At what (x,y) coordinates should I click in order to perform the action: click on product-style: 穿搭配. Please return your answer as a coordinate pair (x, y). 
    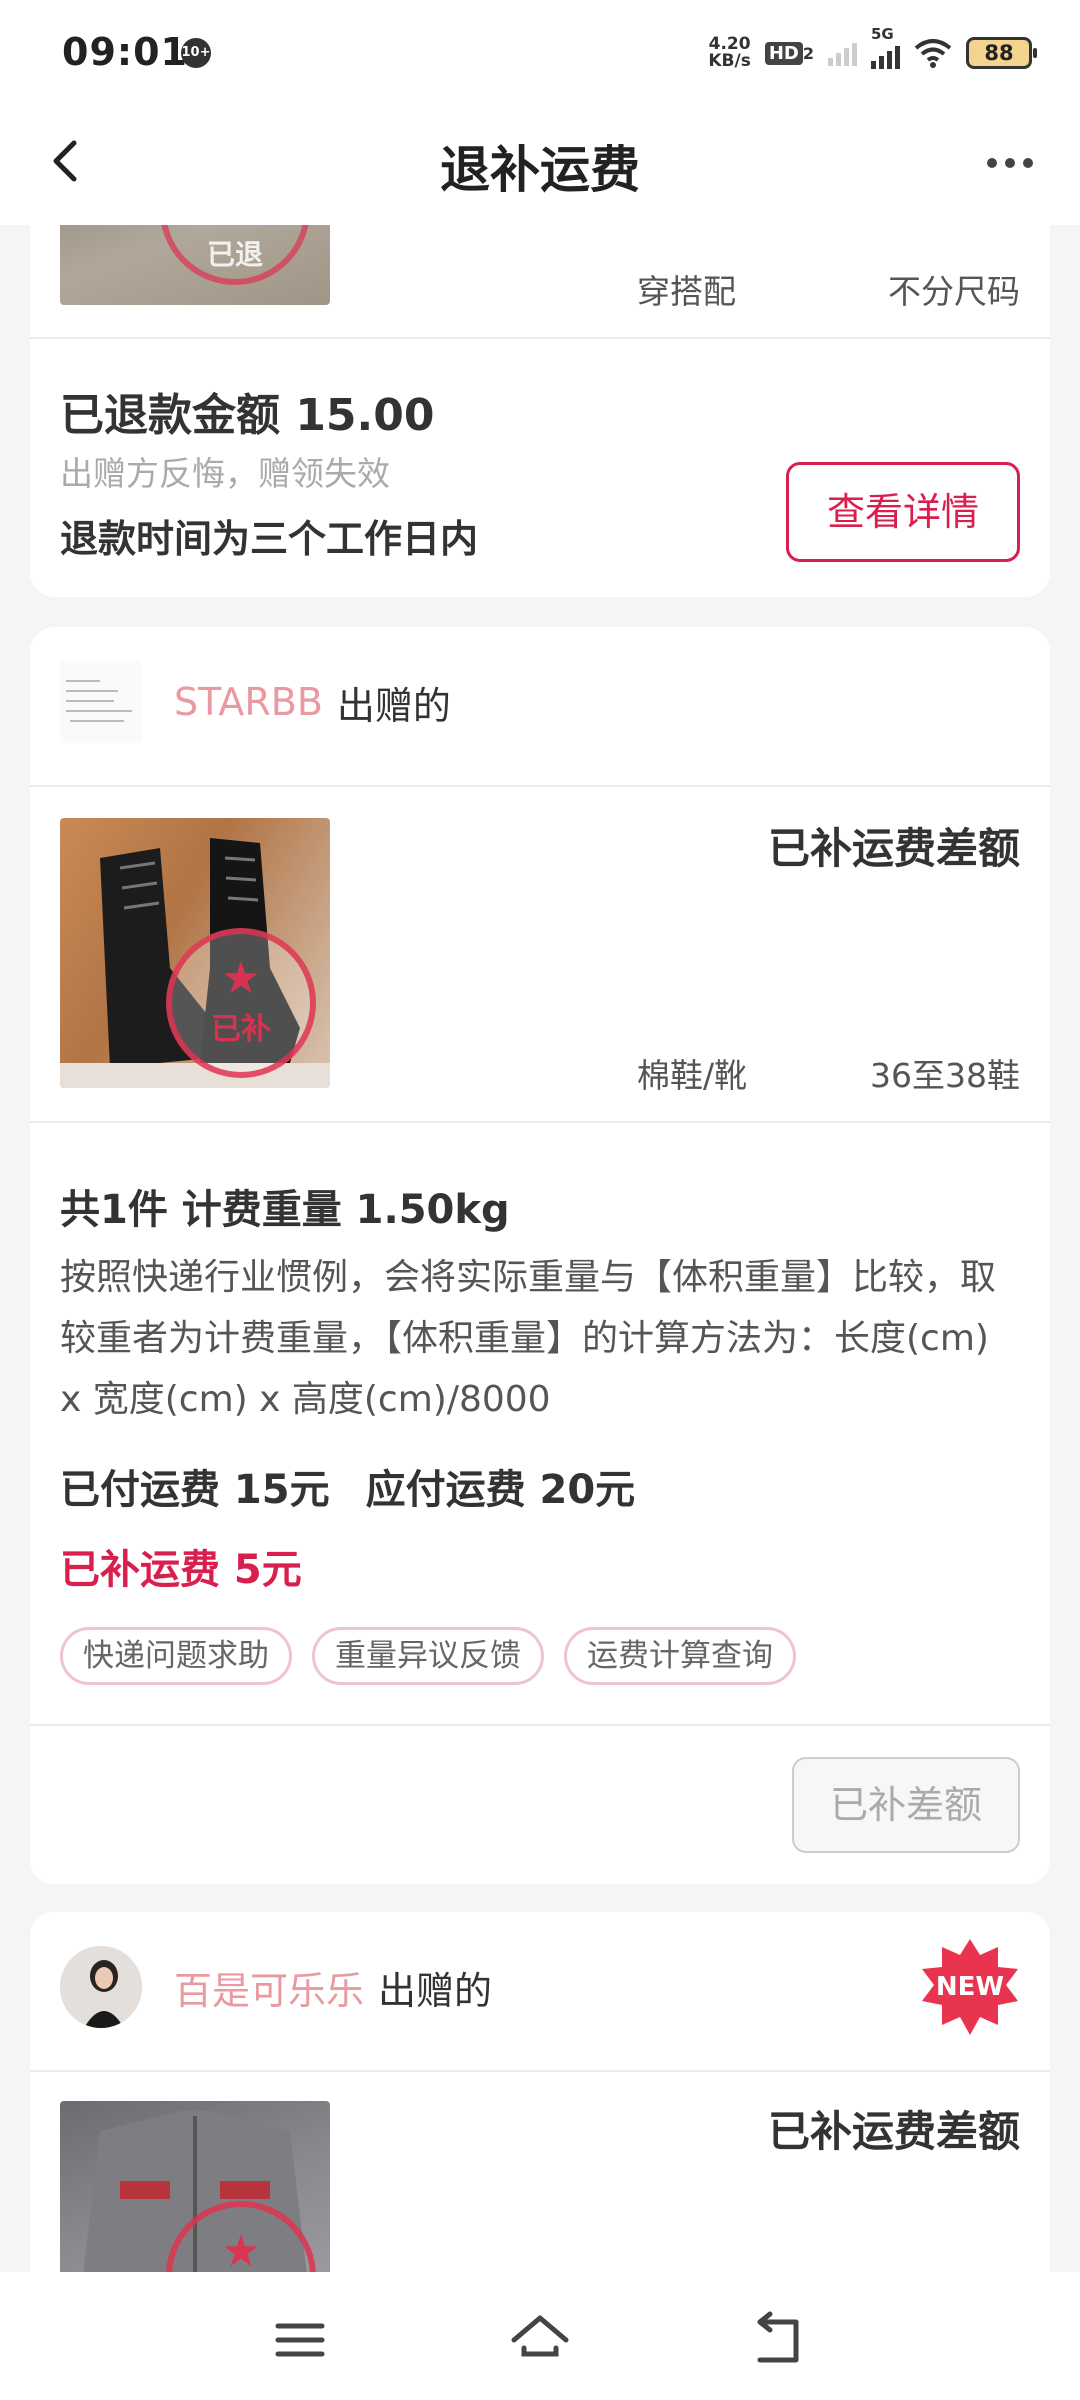
    Looking at the image, I should click on (686, 291).